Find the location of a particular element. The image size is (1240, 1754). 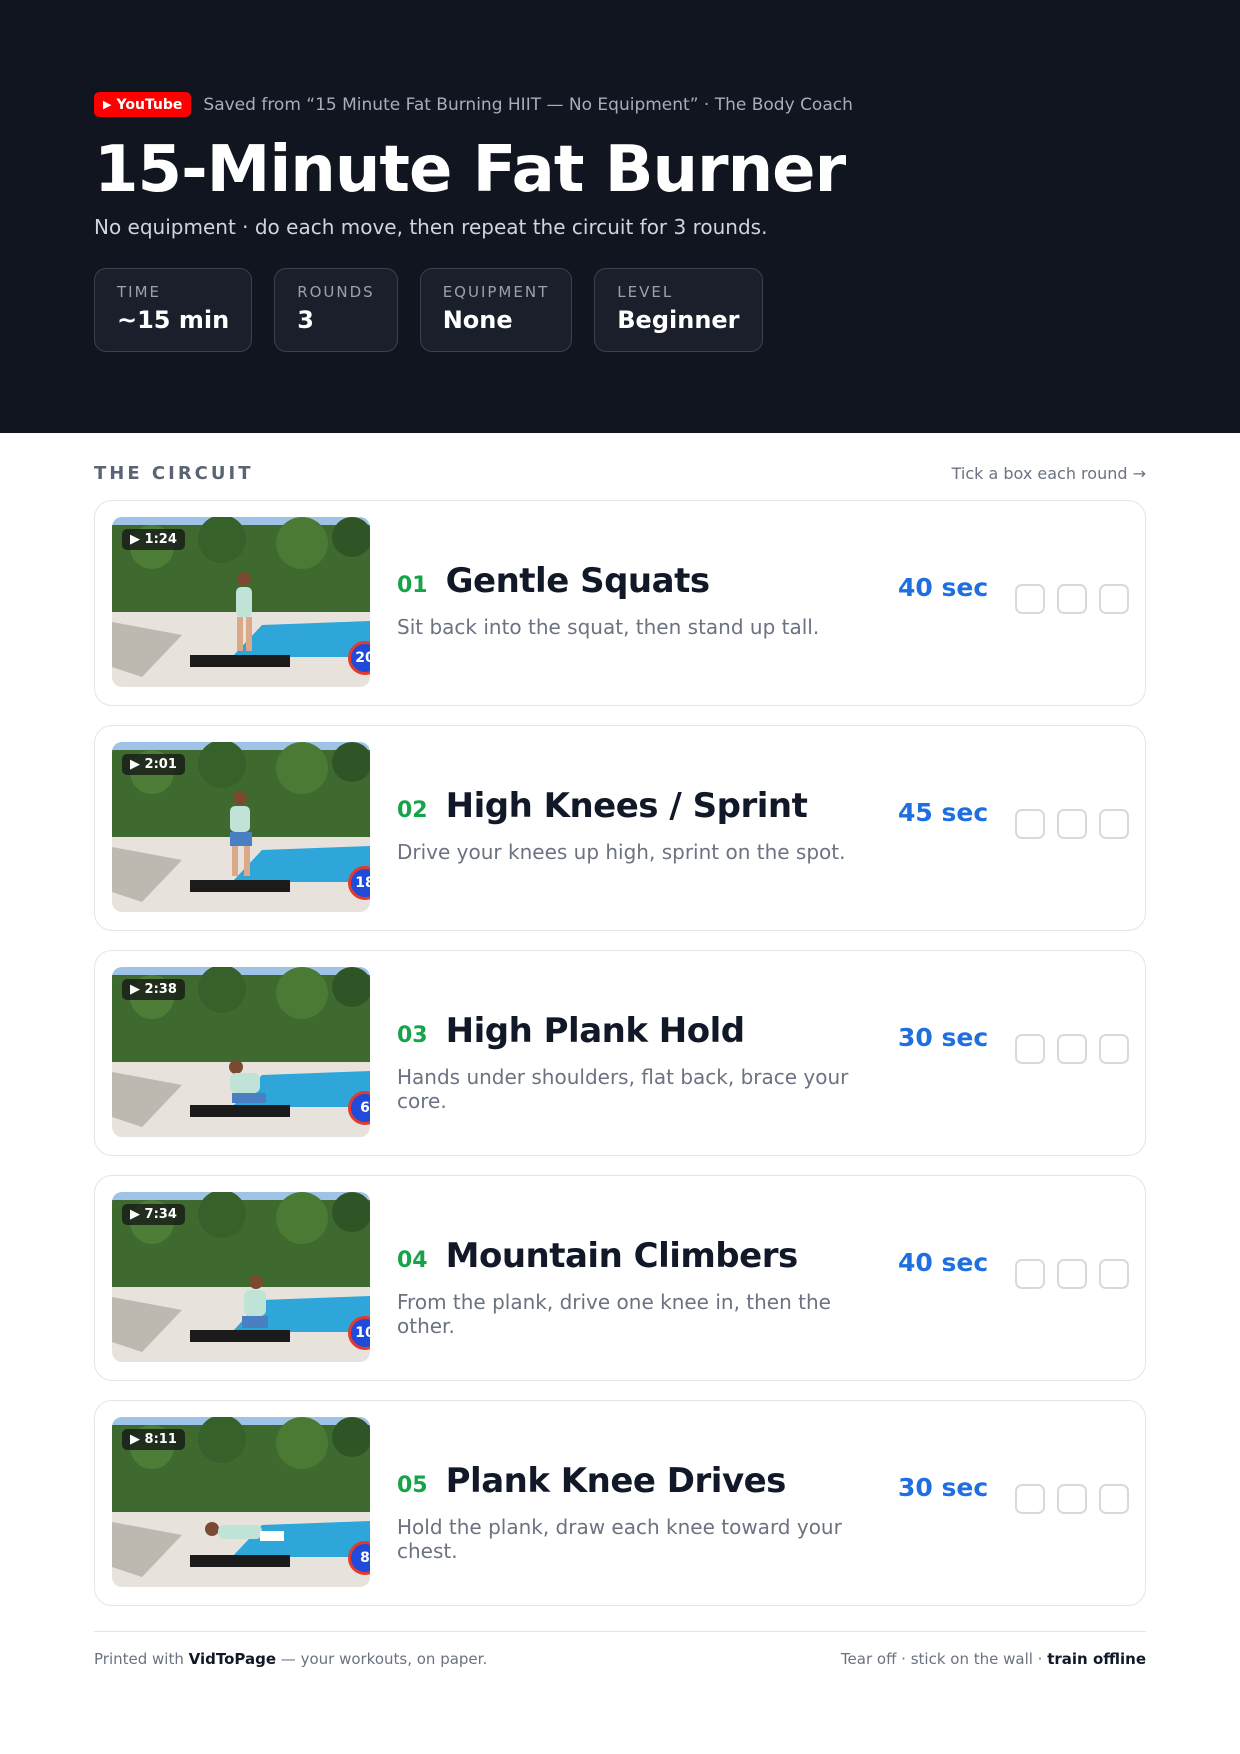

stat-rounds: ROUNDS 3 is located at coordinates (336, 310).